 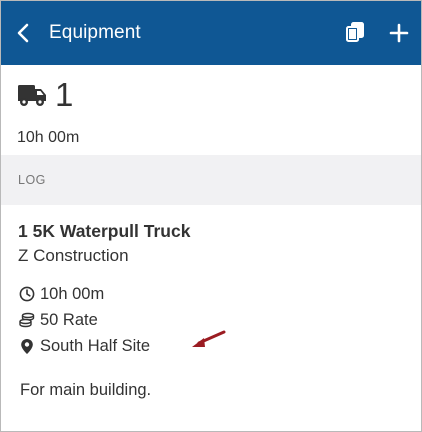 I want to click on location-row: South Half Site, so click(x=211, y=344).